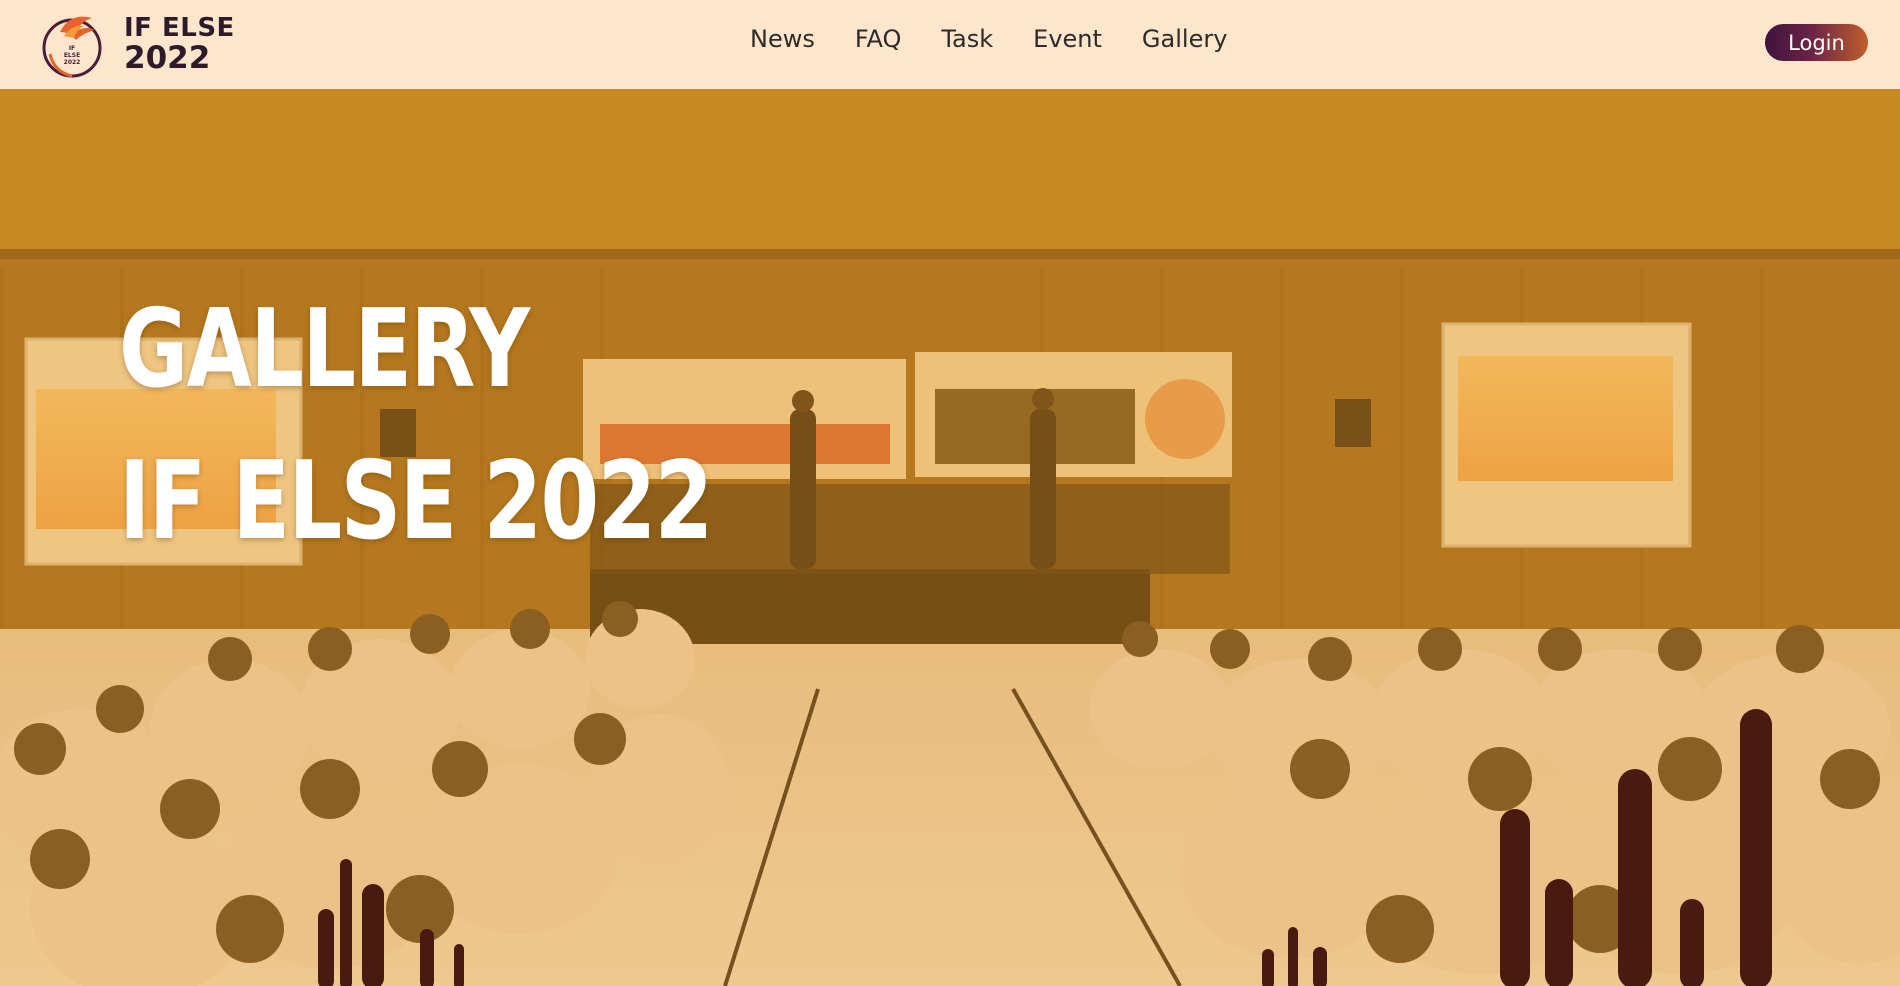 Image resolution: width=1900 pixels, height=986 pixels. What do you see at coordinates (782, 39) in the screenshot?
I see `nav-link-news: News` at bounding box center [782, 39].